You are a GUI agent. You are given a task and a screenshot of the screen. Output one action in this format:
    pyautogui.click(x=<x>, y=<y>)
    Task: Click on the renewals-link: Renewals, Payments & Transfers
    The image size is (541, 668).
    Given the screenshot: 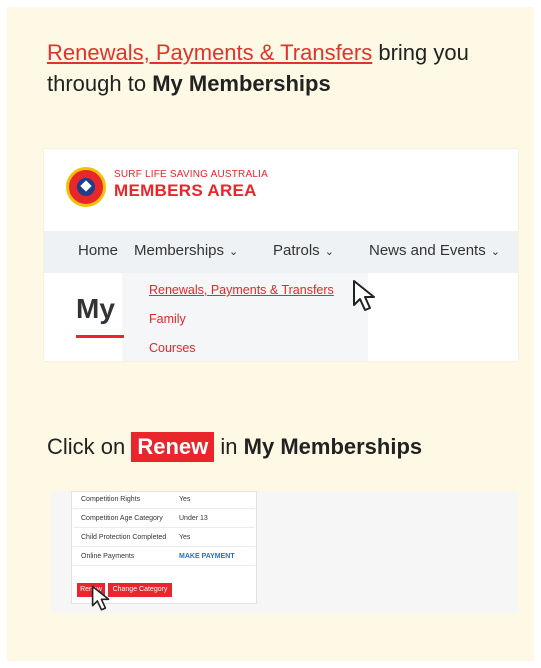 What is the action you would take?
    pyautogui.click(x=209, y=52)
    